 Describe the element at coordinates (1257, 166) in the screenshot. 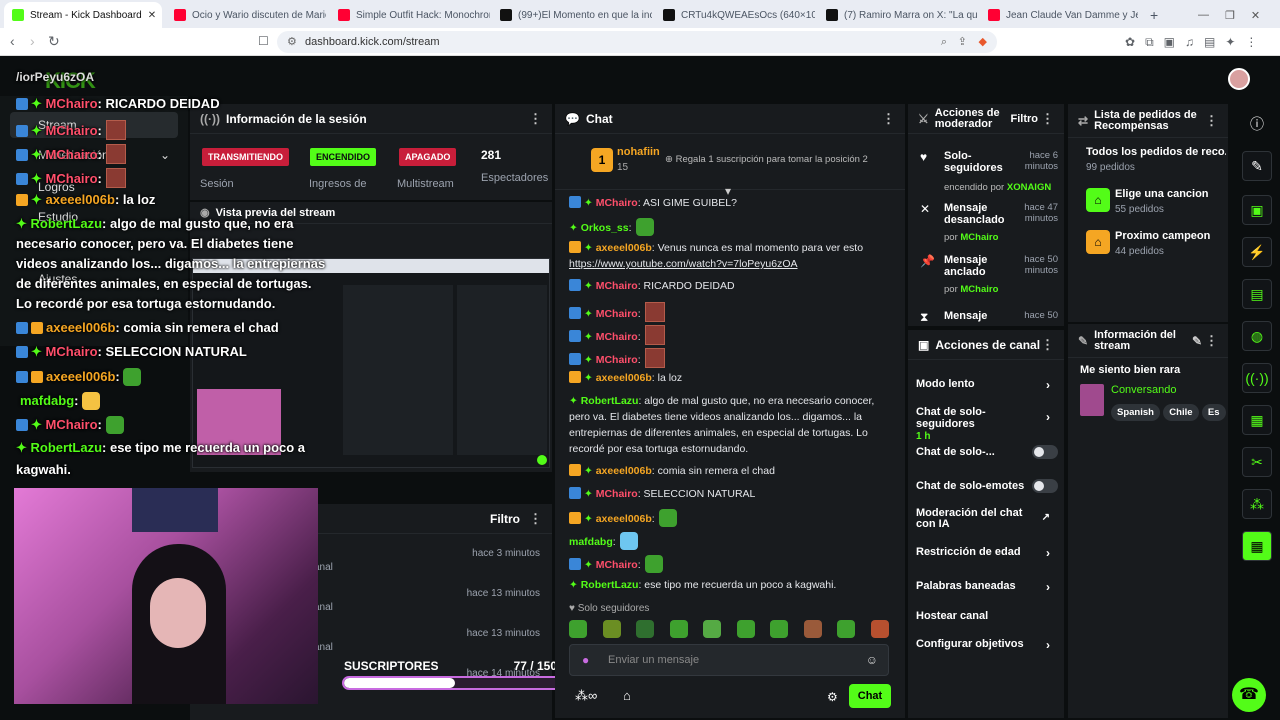

I see `edit-panel-icon: ✎` at that location.